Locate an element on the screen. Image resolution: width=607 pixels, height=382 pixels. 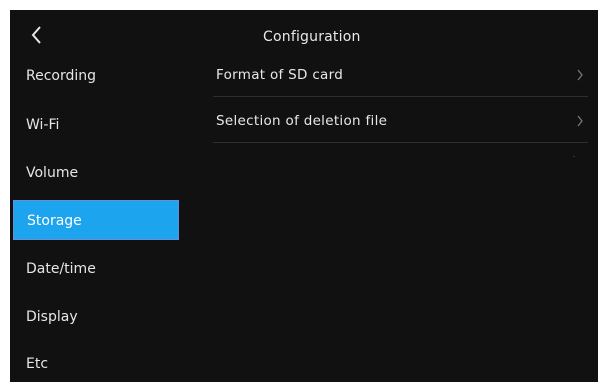
row-label: Selection of deletion file is located at coordinates (302, 121).